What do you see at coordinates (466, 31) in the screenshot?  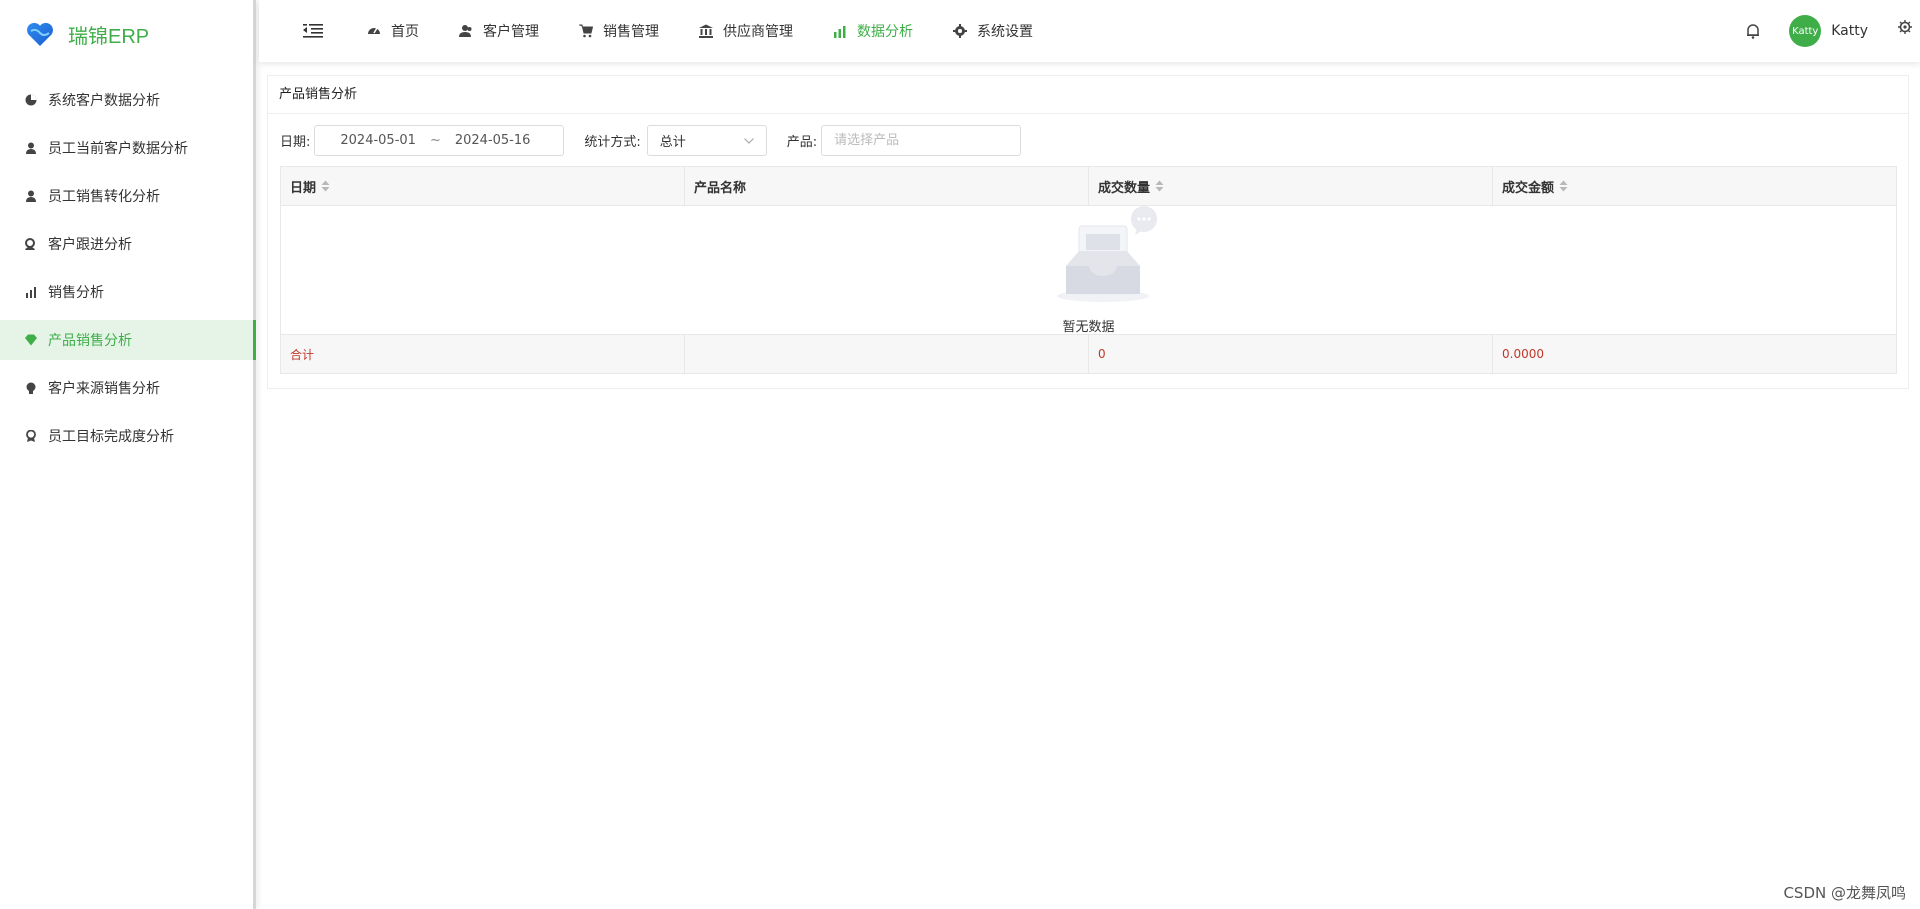 I see `users-icon` at bounding box center [466, 31].